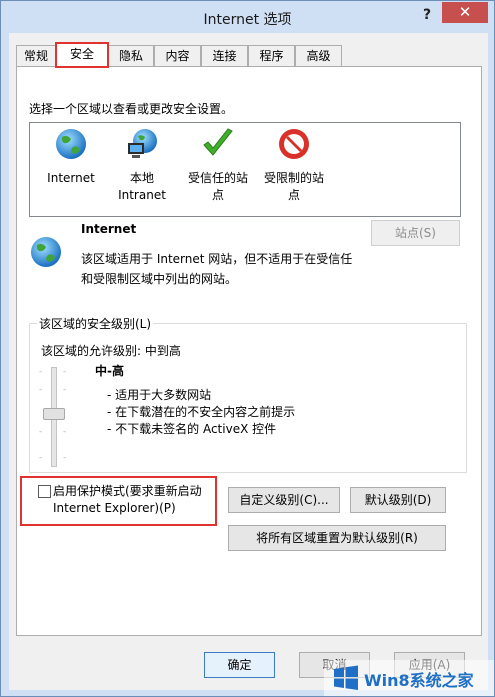 This screenshot has height=697, width=495. I want to click on ok-button: 确定, so click(239, 665).